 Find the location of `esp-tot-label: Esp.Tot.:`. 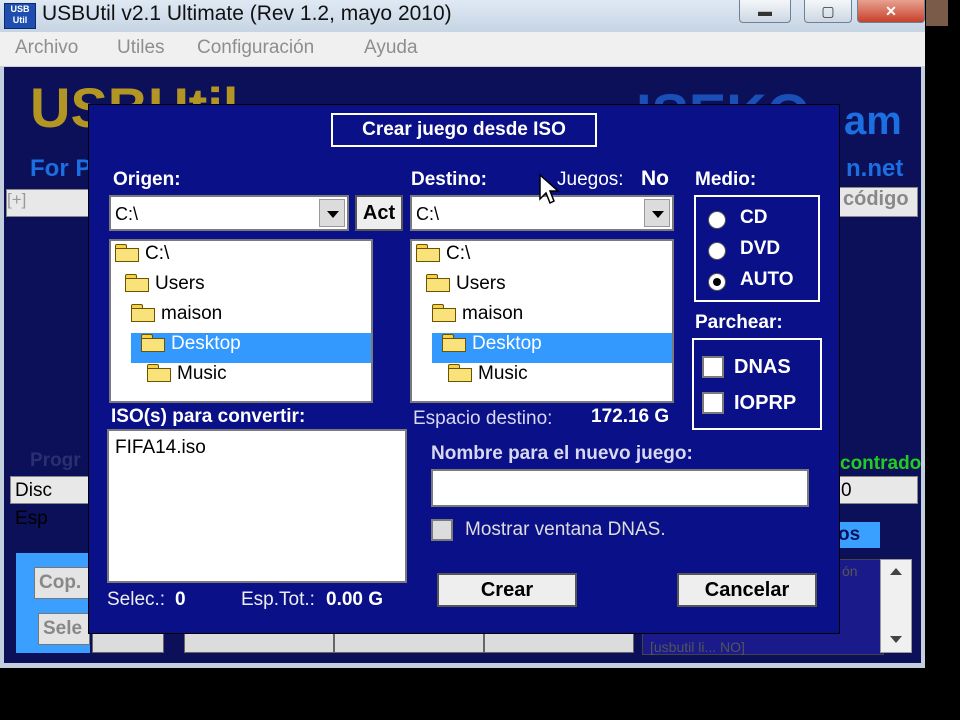

esp-tot-label: Esp.Tot.: is located at coordinates (278, 599).